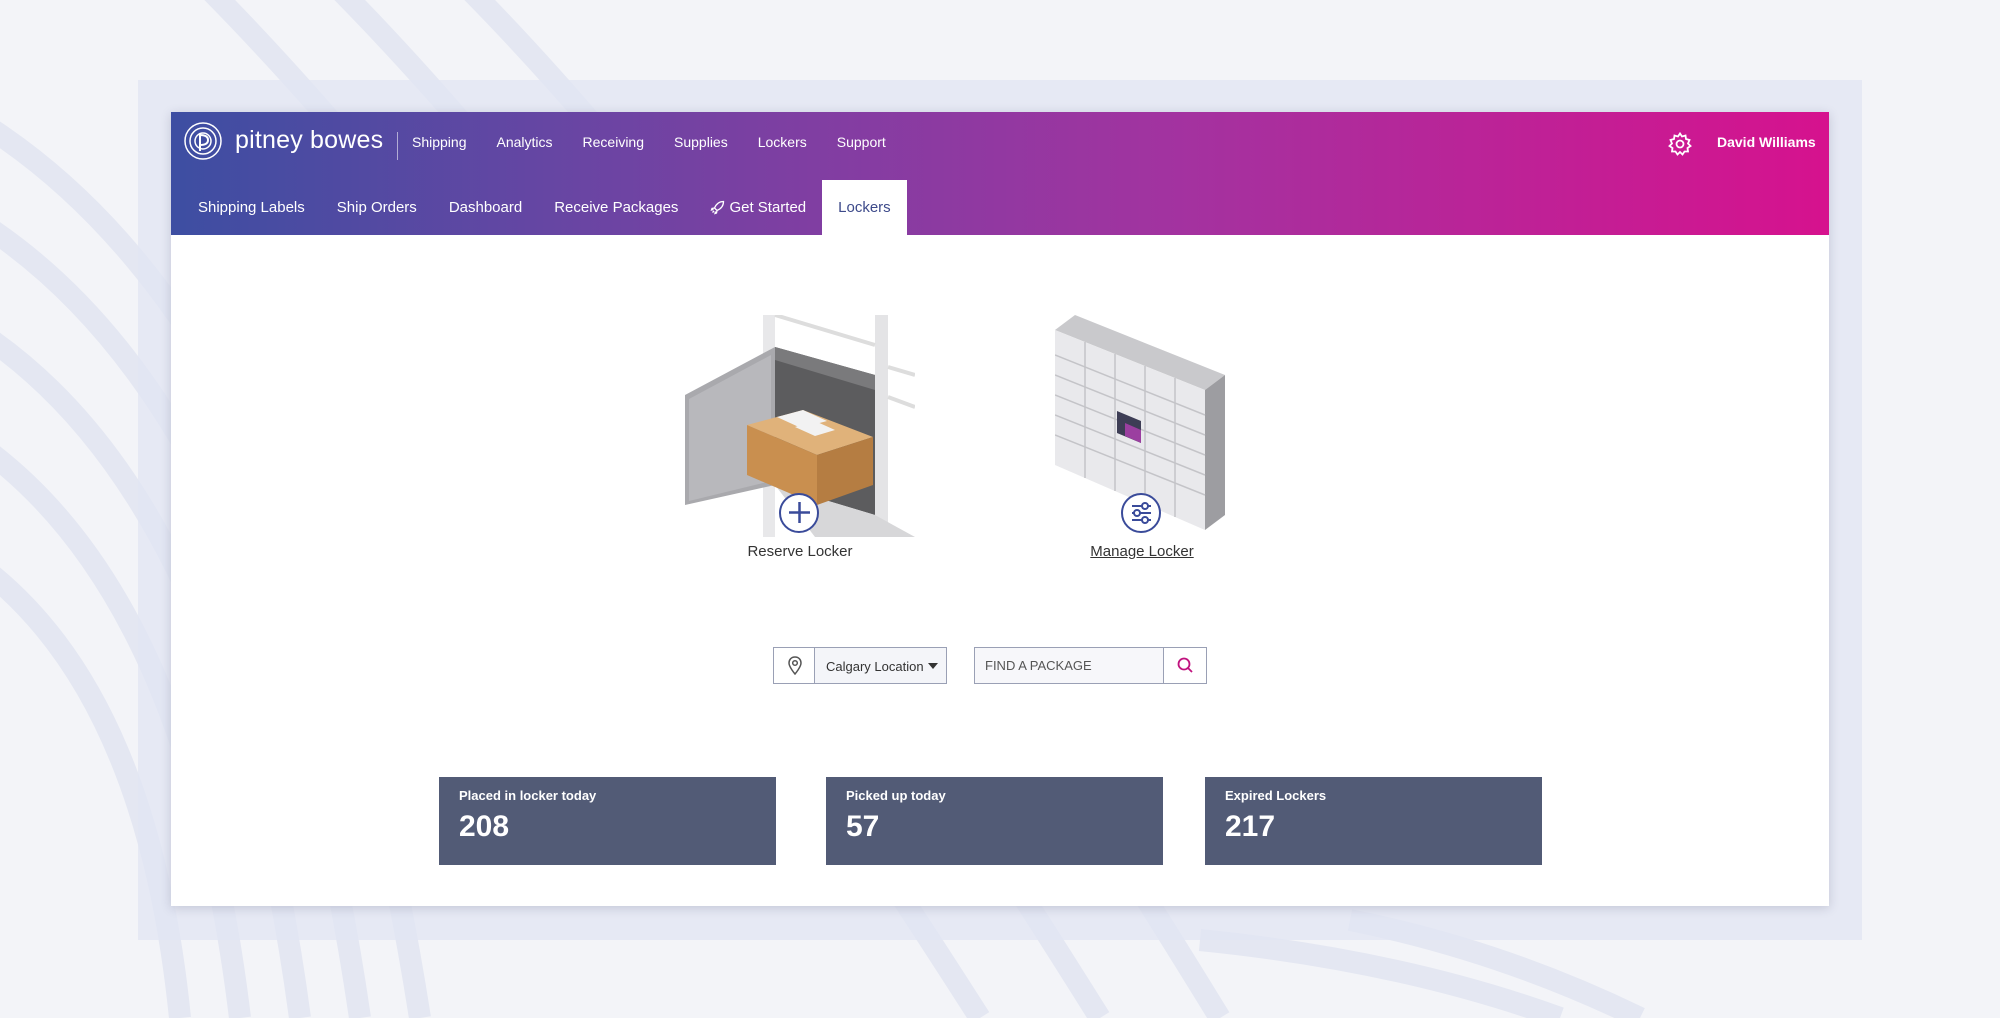  What do you see at coordinates (1680, 144) in the screenshot?
I see `gear-icon` at bounding box center [1680, 144].